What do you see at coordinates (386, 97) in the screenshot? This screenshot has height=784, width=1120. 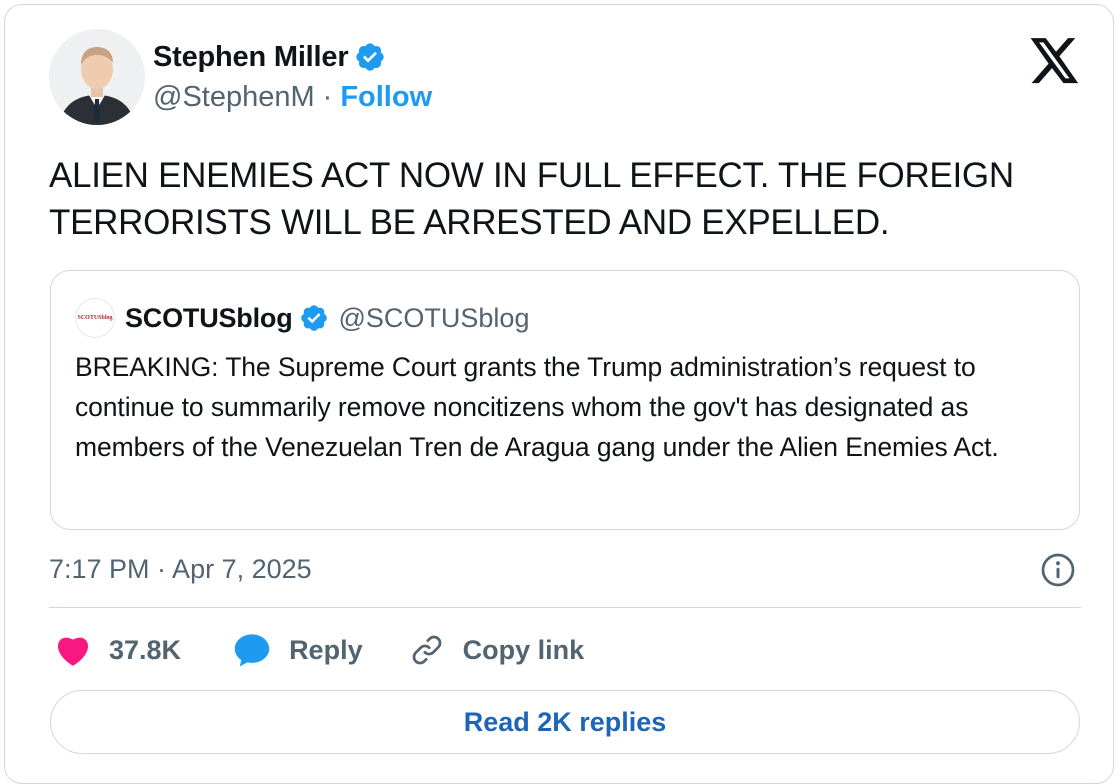 I see `follow-button: Follow` at bounding box center [386, 97].